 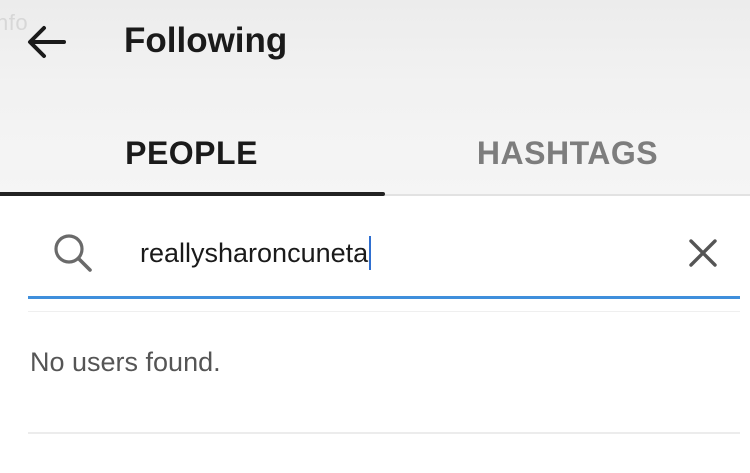 I want to click on page-title: Following, so click(x=206, y=40).